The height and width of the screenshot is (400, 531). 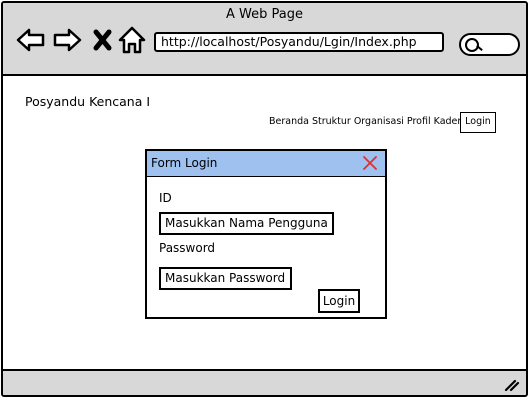 I want to click on password-label: Password, so click(x=187, y=248).